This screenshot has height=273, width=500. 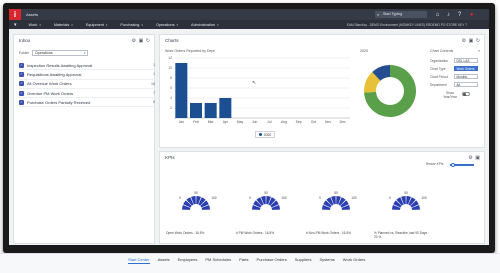 What do you see at coordinates (461, 77) in the screenshot?
I see `chart-period-value: Months` at bounding box center [461, 77].